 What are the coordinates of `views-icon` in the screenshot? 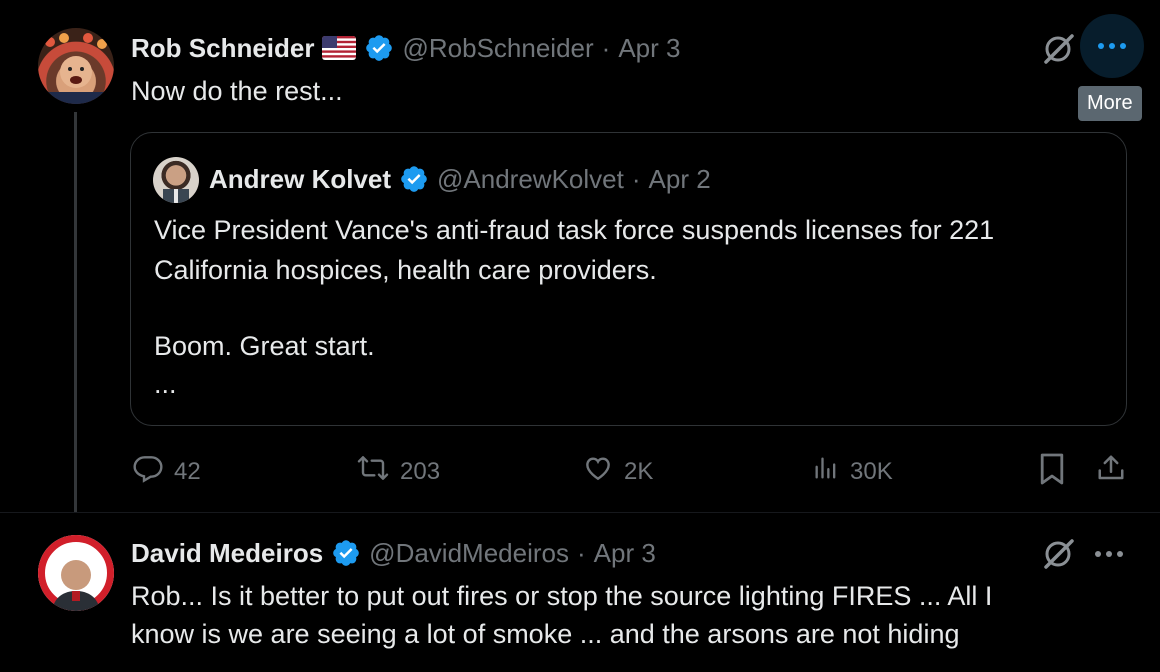 It's located at (826, 471).